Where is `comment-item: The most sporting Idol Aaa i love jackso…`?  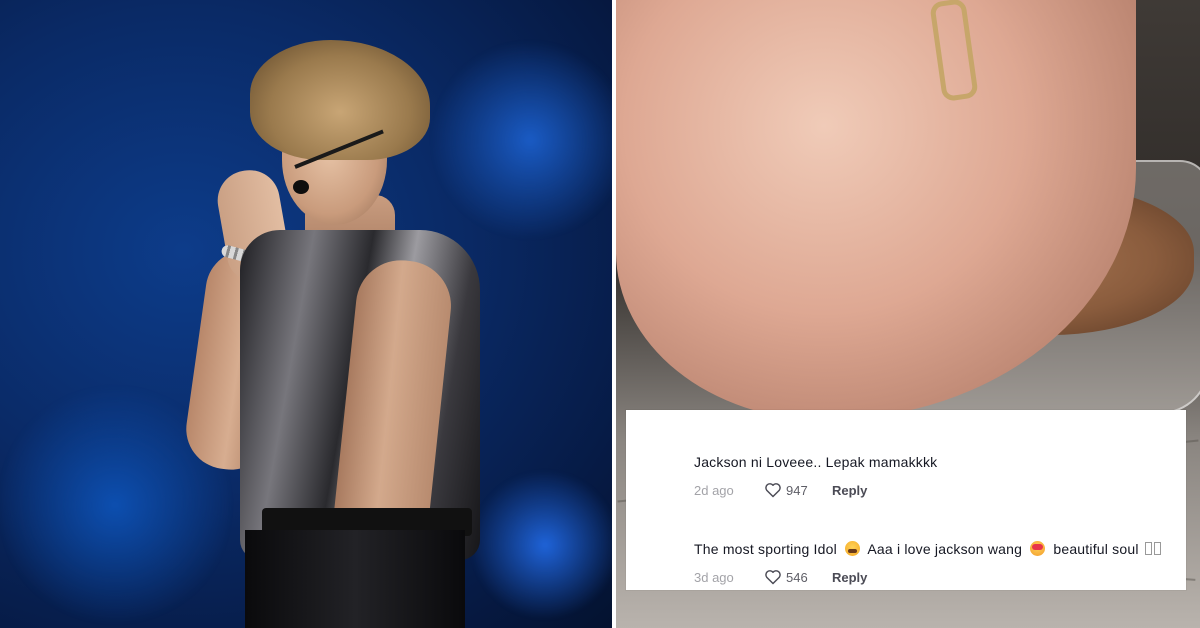
comment-item: The most sporting Idol Aaa i love jackso… is located at coordinates (927, 563).